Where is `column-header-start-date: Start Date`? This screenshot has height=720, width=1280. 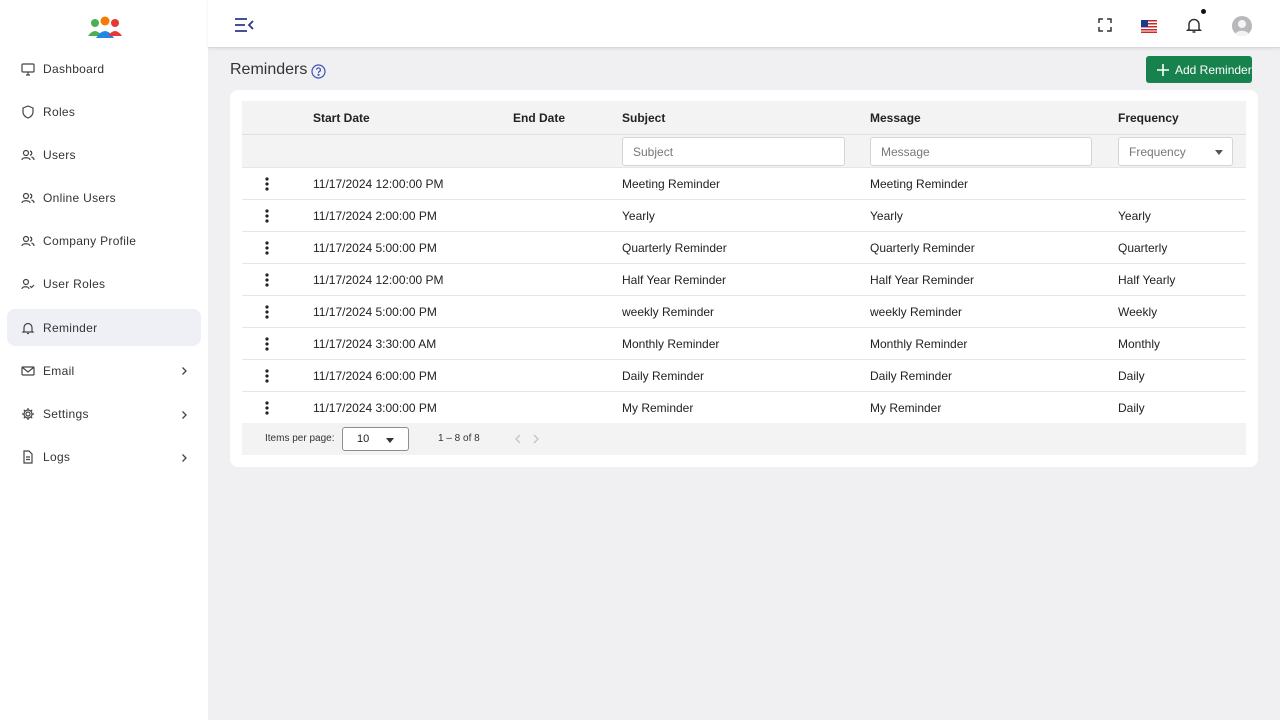 column-header-start-date: Start Date is located at coordinates (408, 117).